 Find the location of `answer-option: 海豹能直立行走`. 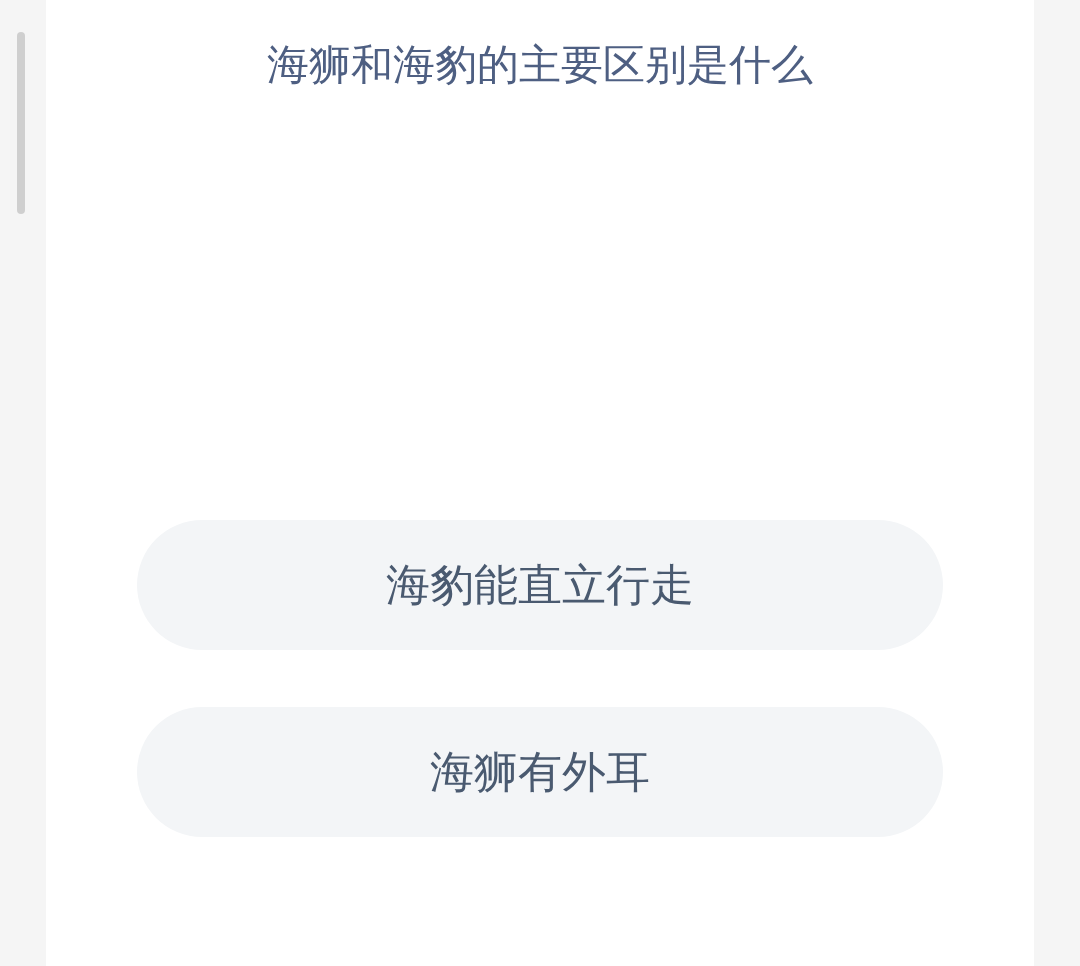

answer-option: 海豹能直立行走 is located at coordinates (540, 585).